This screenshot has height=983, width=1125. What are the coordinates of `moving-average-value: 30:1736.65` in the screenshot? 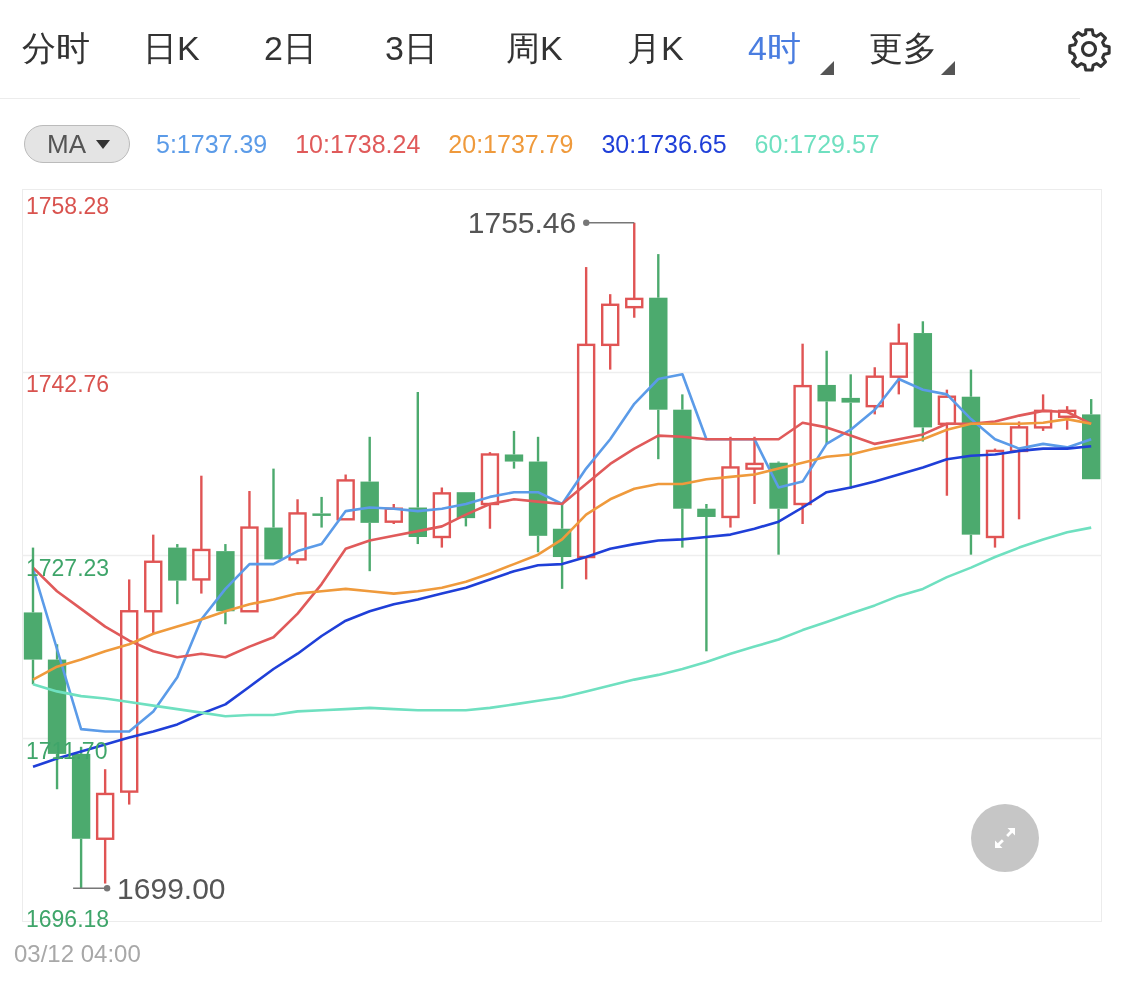 It's located at (664, 144).